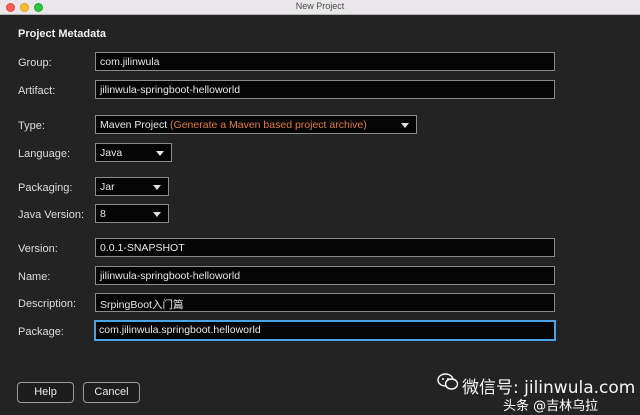 This screenshot has height=415, width=640. Describe the element at coordinates (325, 302) in the screenshot. I see `description-field: SrpingBoot入门篇` at that location.